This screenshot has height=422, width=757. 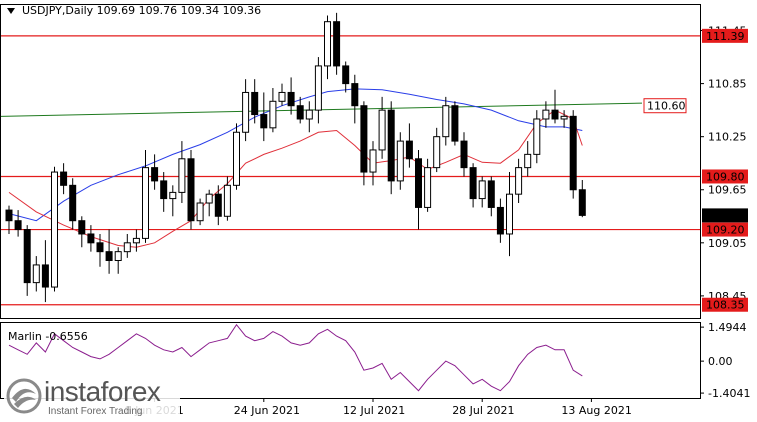 I want to click on time-tick-label: 28 Jul 2021, so click(x=483, y=410).